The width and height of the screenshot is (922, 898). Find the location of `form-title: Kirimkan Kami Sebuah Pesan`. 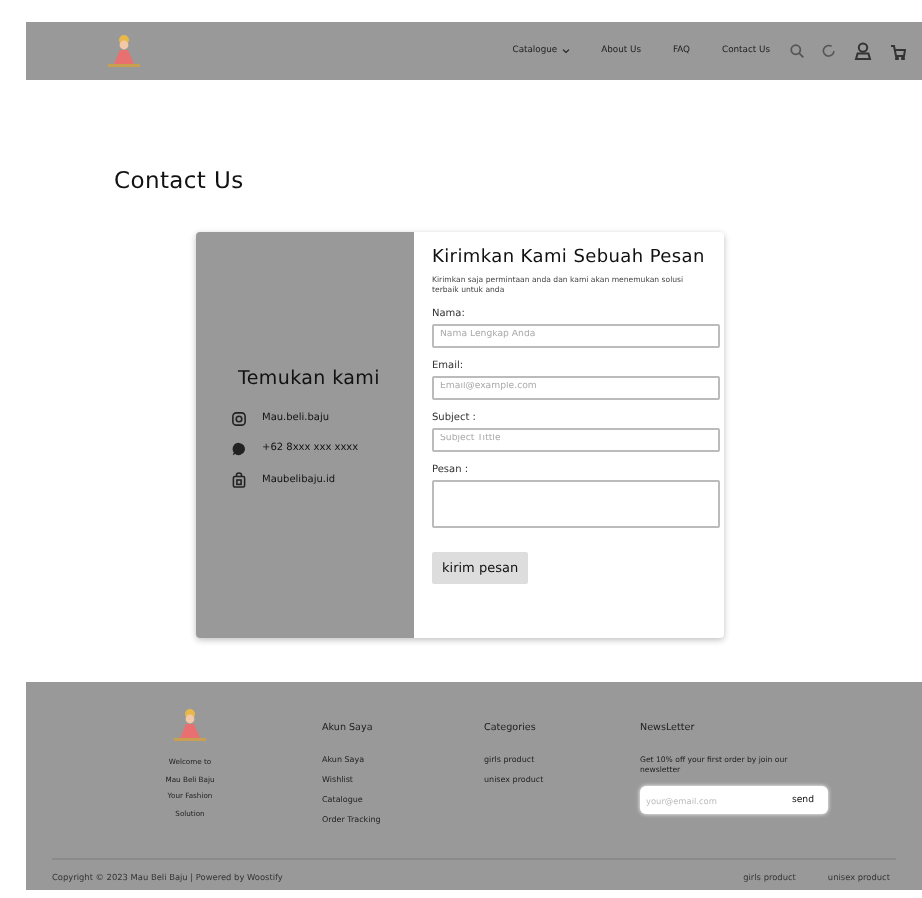

form-title: Kirimkan Kami Sebuah Pesan is located at coordinates (569, 258).